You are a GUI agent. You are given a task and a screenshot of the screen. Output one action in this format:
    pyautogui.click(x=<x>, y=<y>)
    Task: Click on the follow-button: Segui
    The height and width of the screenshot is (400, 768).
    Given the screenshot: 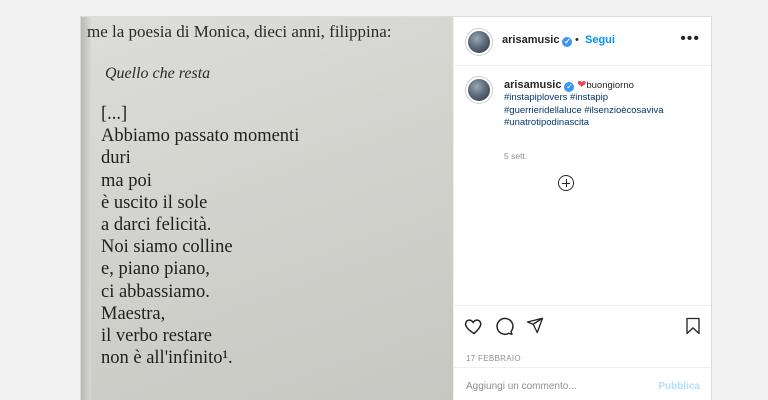 What is the action you would take?
    pyautogui.click(x=600, y=40)
    